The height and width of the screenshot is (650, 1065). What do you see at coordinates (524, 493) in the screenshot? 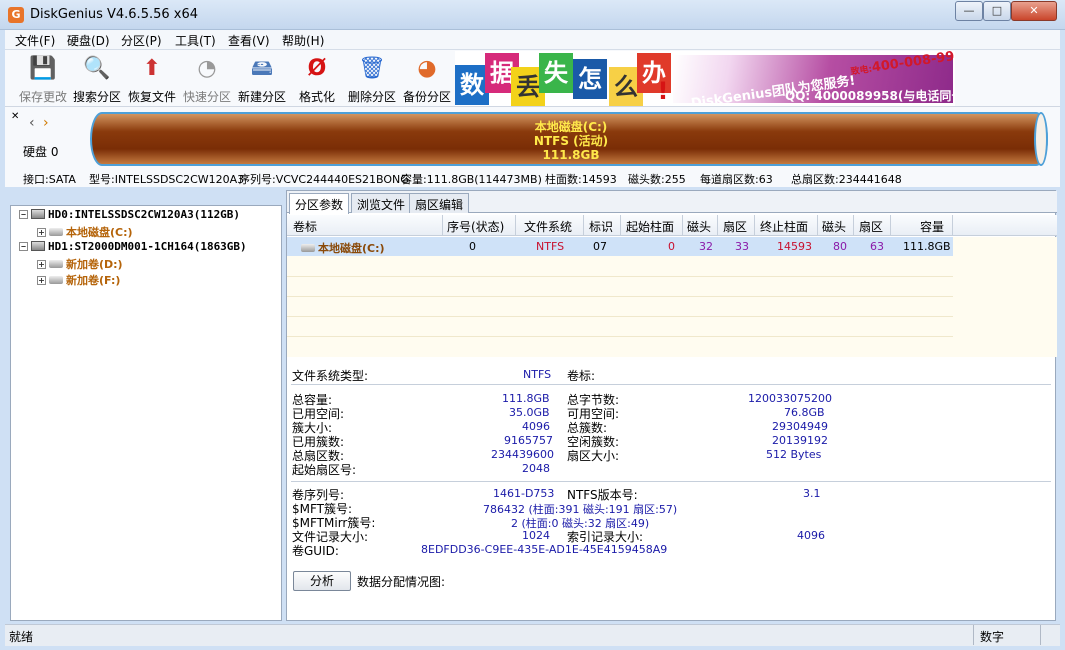
I see `serial-value: 1461-D753` at bounding box center [524, 493].